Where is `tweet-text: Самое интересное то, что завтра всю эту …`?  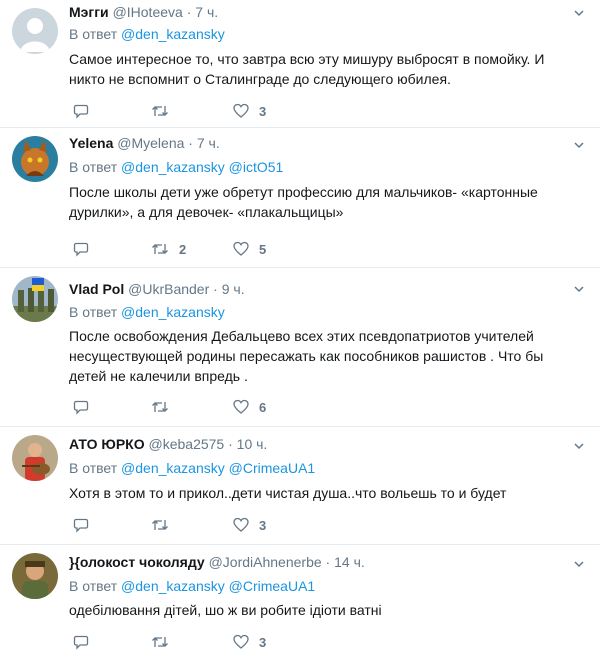 tweet-text: Самое интересное то, что завтра всю эту … is located at coordinates (307, 69).